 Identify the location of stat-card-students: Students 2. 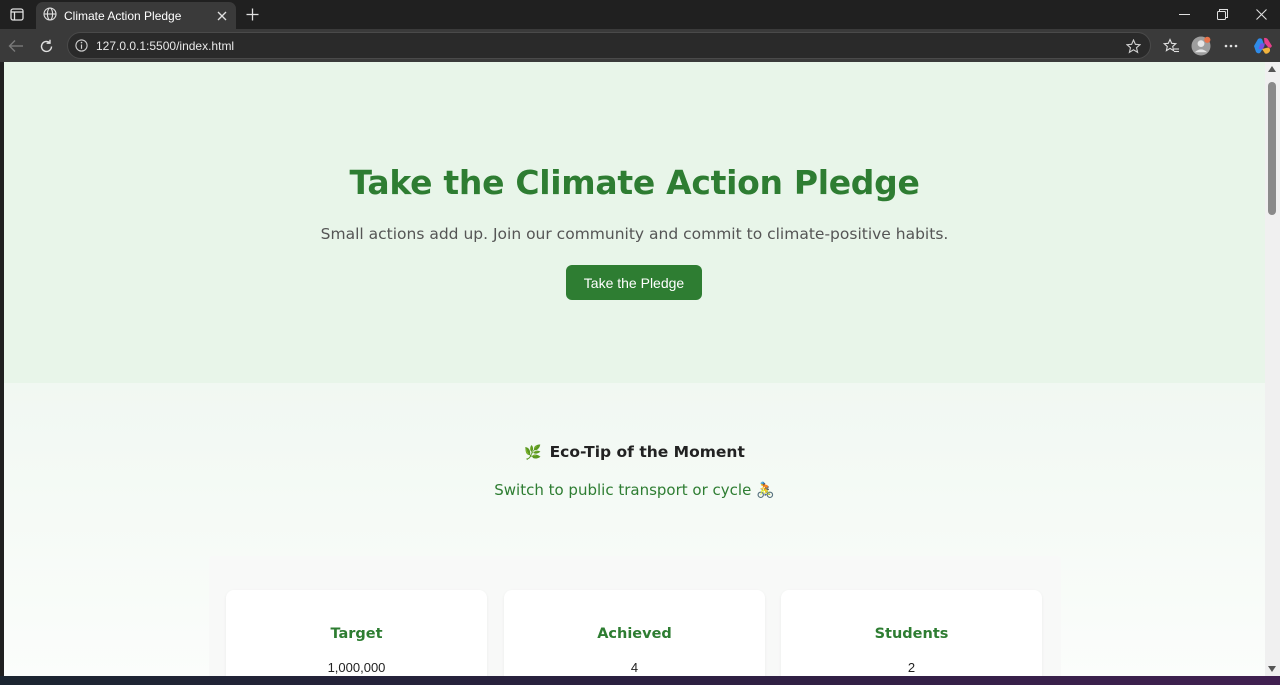
(911, 633).